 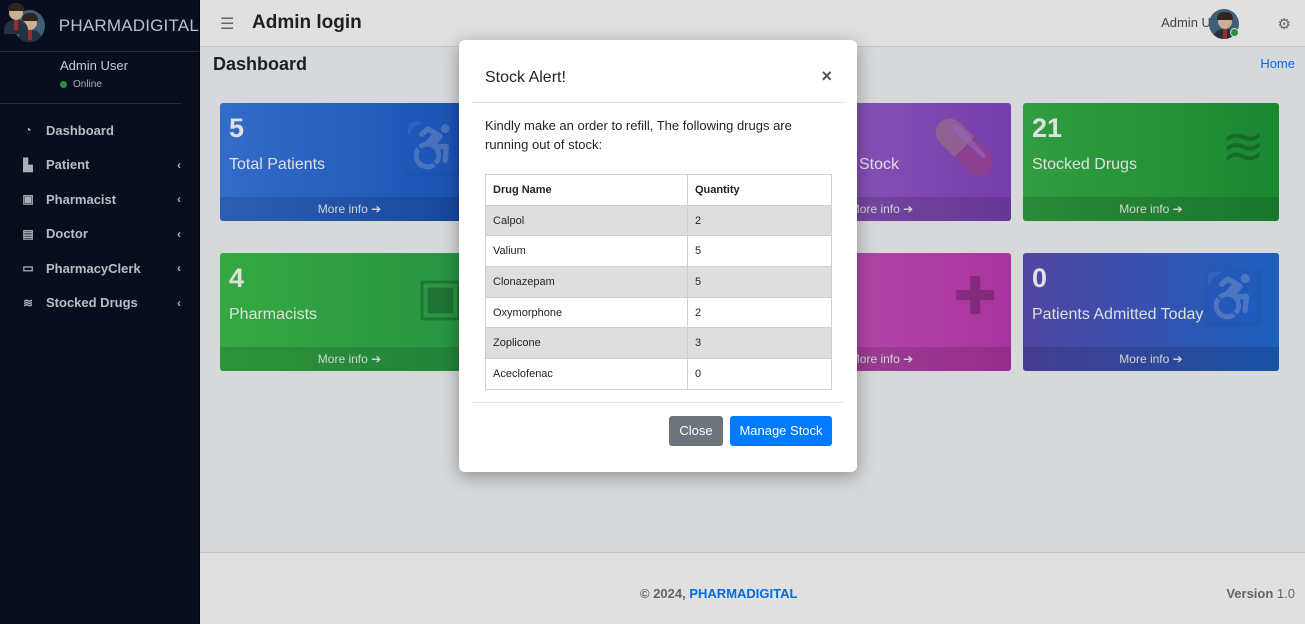 I want to click on column-header: Quantity, so click(x=759, y=190).